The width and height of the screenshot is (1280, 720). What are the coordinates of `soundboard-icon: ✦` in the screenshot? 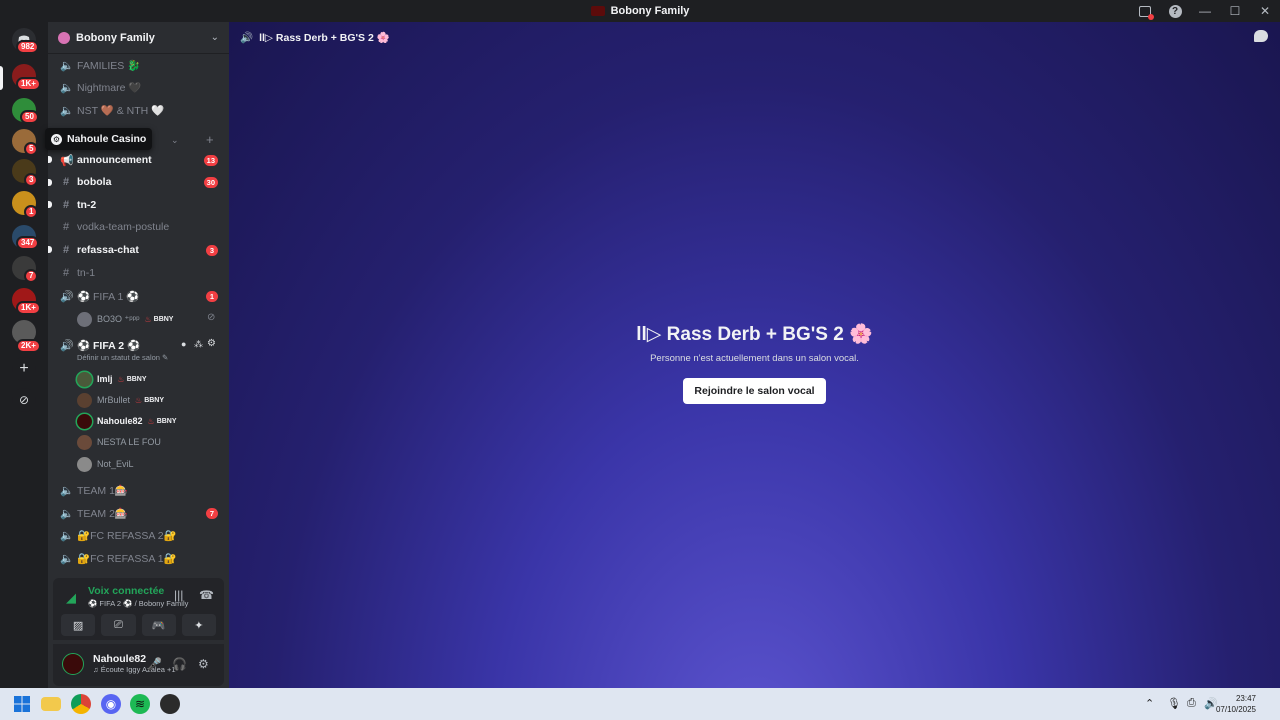 It's located at (199, 625).